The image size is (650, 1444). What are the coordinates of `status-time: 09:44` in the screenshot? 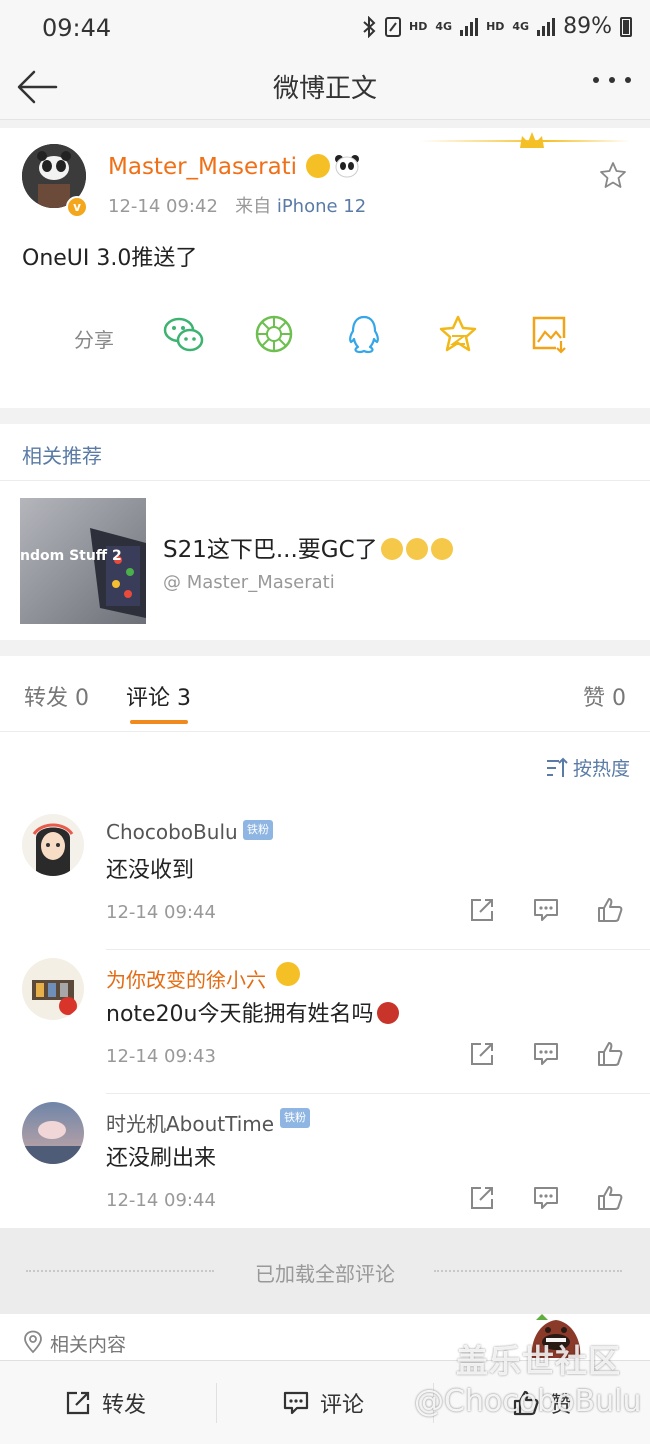 It's located at (77, 28).